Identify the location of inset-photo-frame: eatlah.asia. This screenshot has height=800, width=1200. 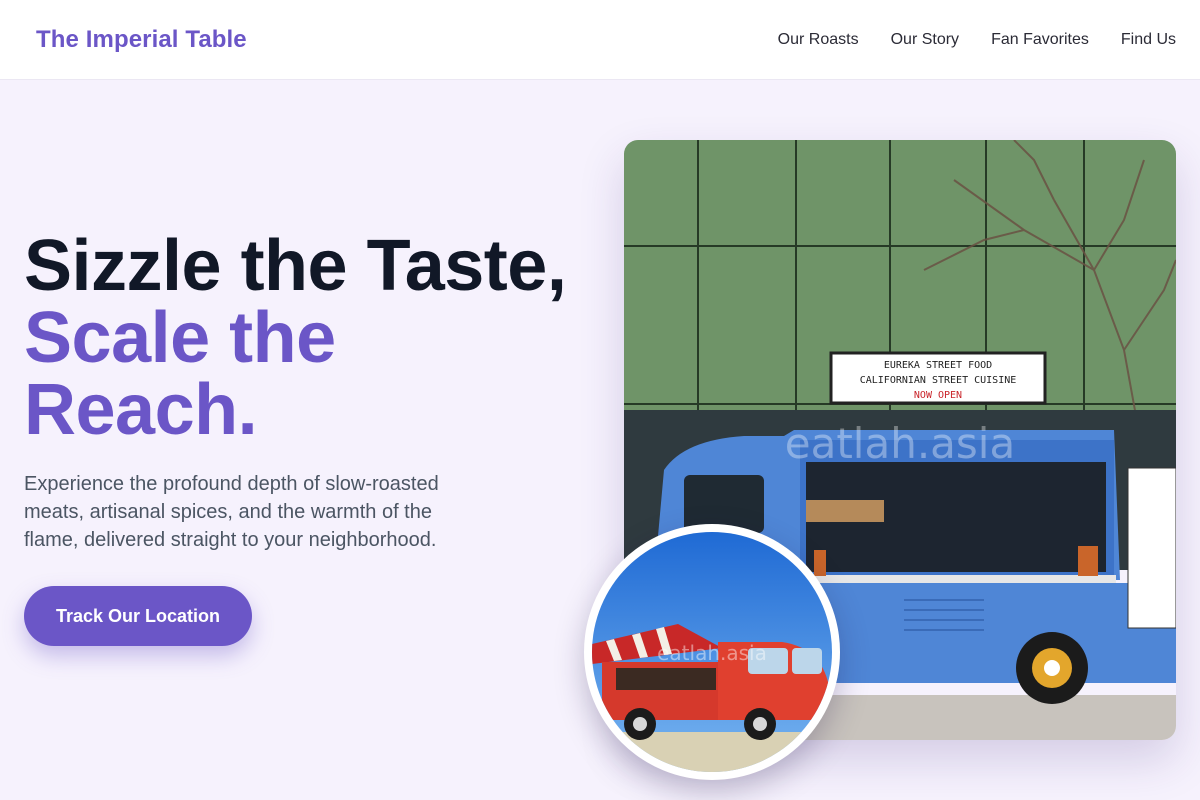
(712, 652).